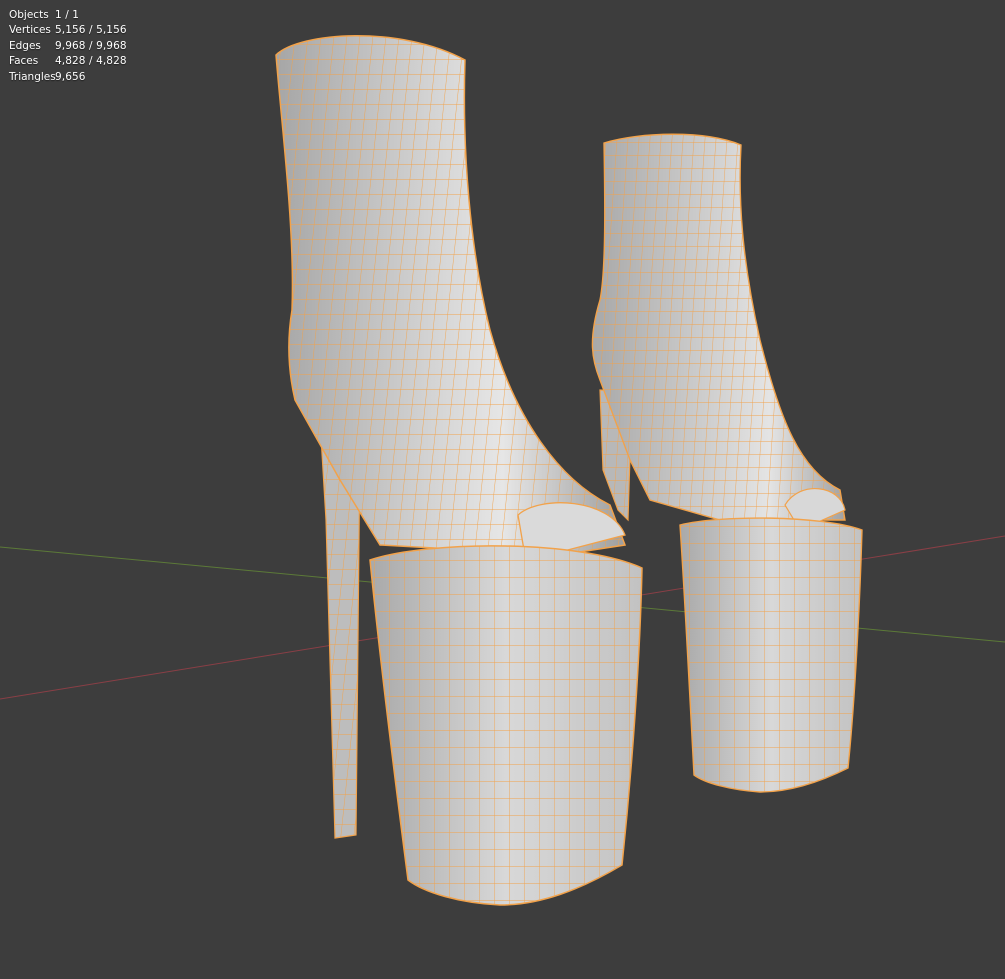  I want to click on stat-label: Edges, so click(25, 45).